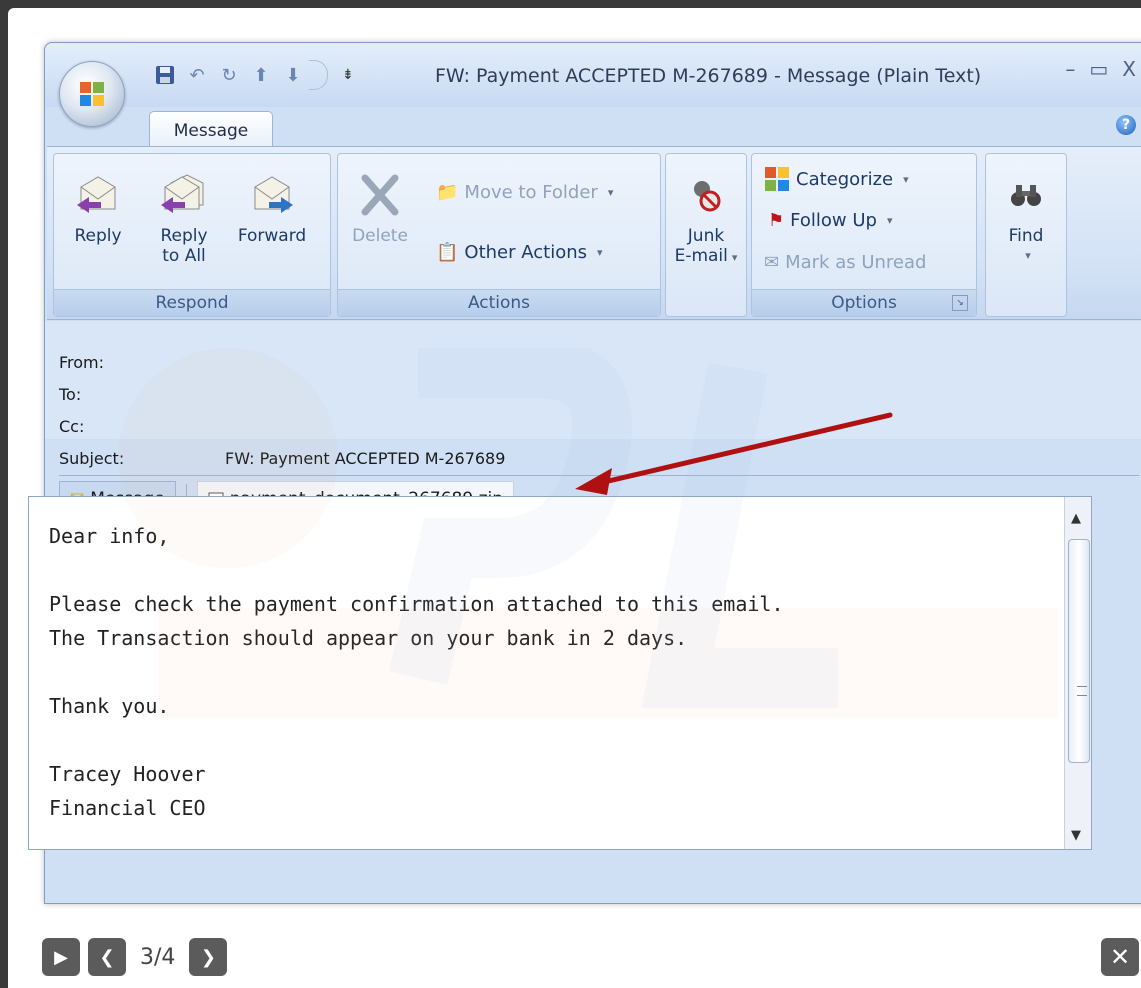 This screenshot has height=988, width=1141. I want to click on find-group: Find ▾, so click(1026, 235).